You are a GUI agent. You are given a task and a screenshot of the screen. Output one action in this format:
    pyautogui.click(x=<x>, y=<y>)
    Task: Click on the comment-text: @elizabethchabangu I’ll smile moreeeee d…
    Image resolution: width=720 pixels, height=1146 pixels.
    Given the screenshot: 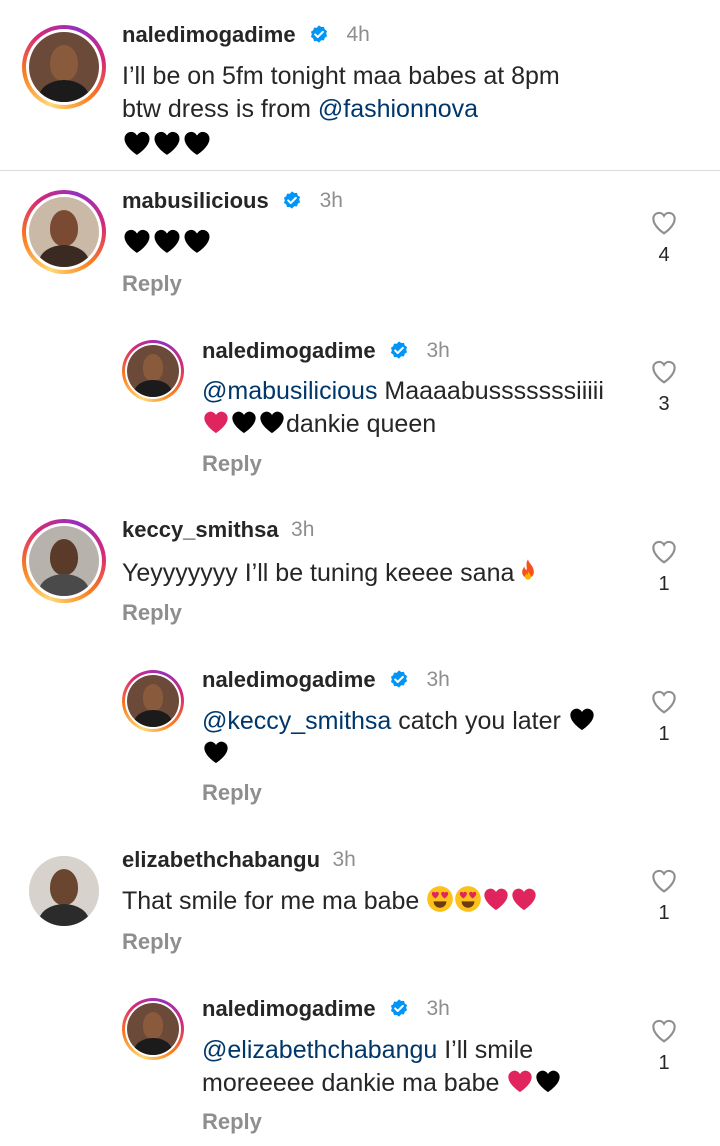 What is the action you would take?
    pyautogui.click(x=382, y=1067)
    